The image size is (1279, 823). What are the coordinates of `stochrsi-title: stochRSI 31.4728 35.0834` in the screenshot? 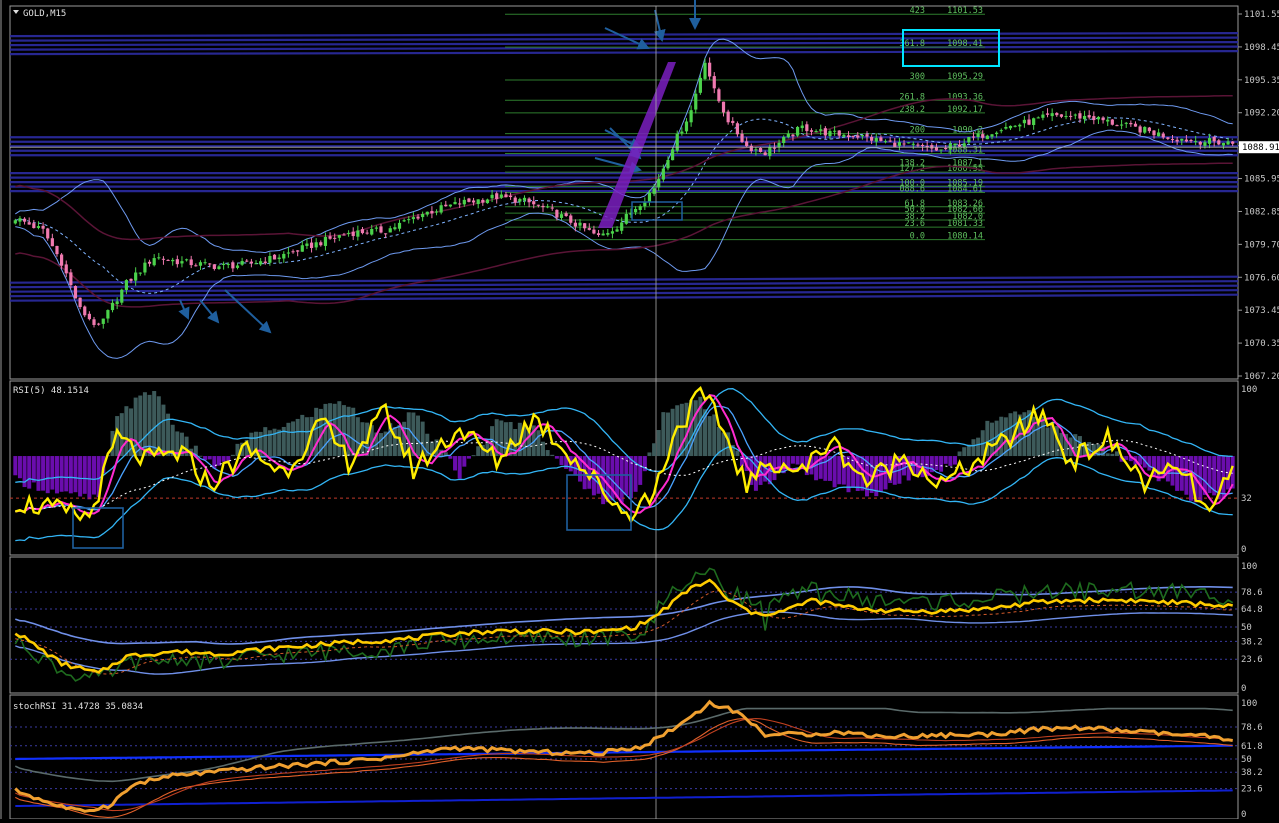 It's located at (78, 707).